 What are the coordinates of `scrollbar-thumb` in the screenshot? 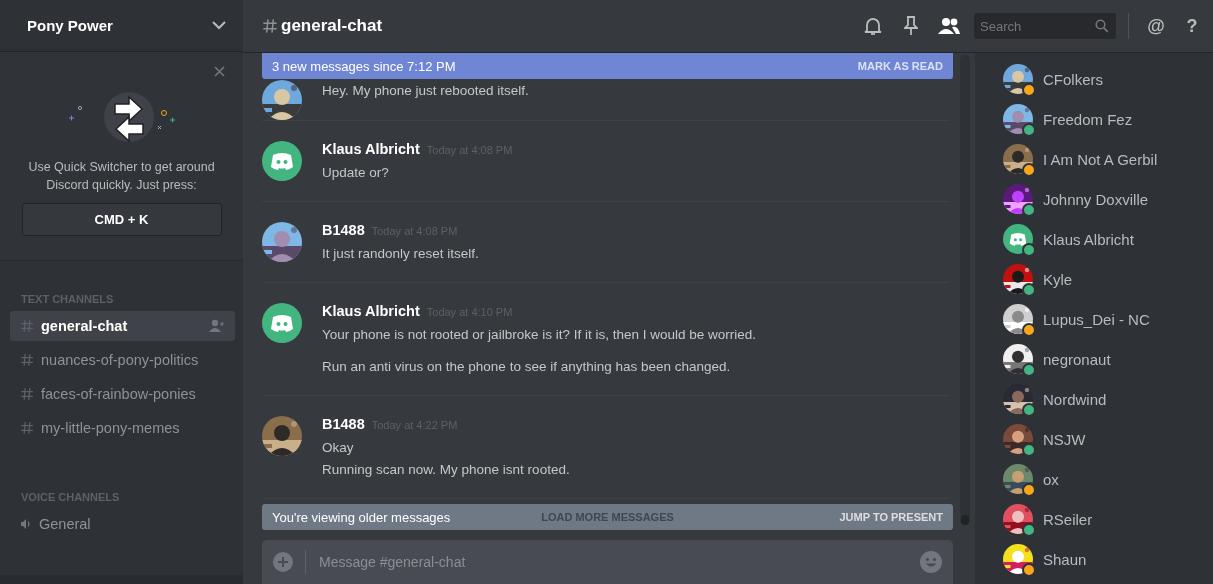 It's located at (965, 520).